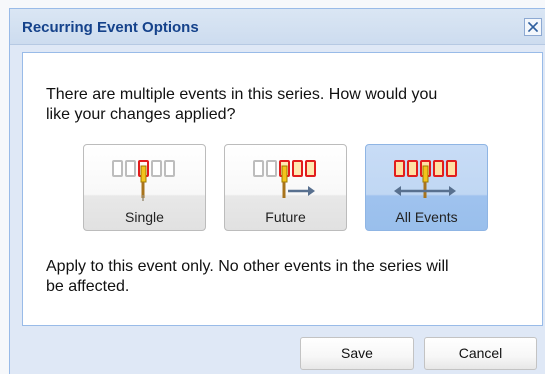  What do you see at coordinates (426, 187) in the screenshot?
I see `all-events-option-button: All Events` at bounding box center [426, 187].